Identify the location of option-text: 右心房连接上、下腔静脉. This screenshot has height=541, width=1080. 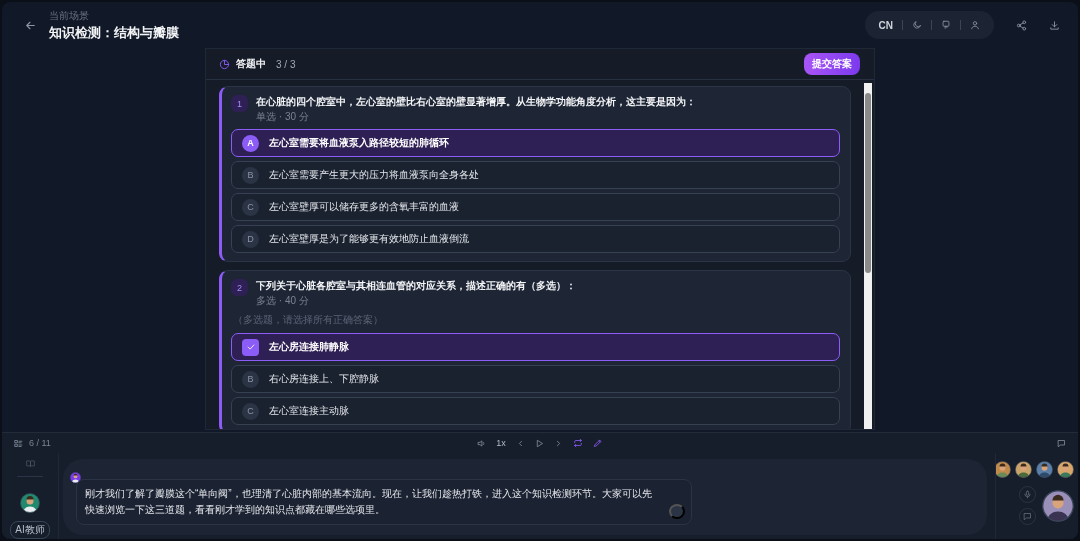
(324, 379).